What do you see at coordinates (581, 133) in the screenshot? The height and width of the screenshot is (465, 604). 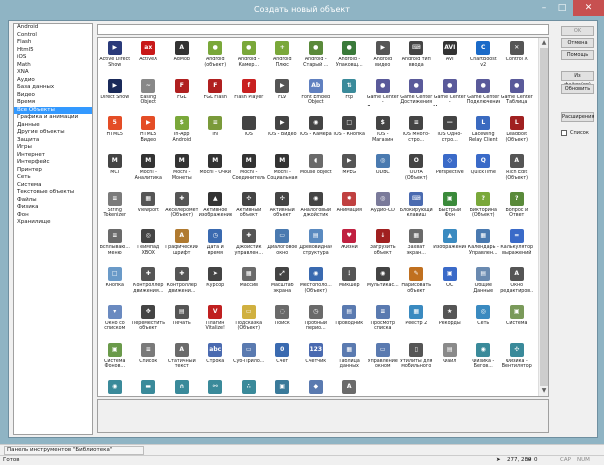 I see `list-checkbox: Список` at bounding box center [581, 133].